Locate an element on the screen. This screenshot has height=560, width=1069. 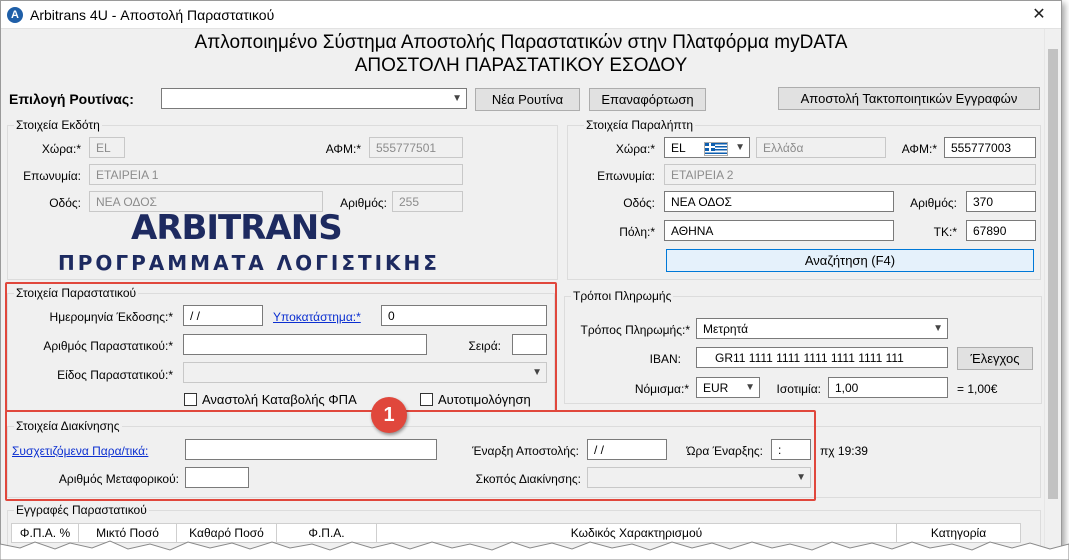
recipient-group-title: Στοιχεία Παραλήπτη is located at coordinates (640, 125).